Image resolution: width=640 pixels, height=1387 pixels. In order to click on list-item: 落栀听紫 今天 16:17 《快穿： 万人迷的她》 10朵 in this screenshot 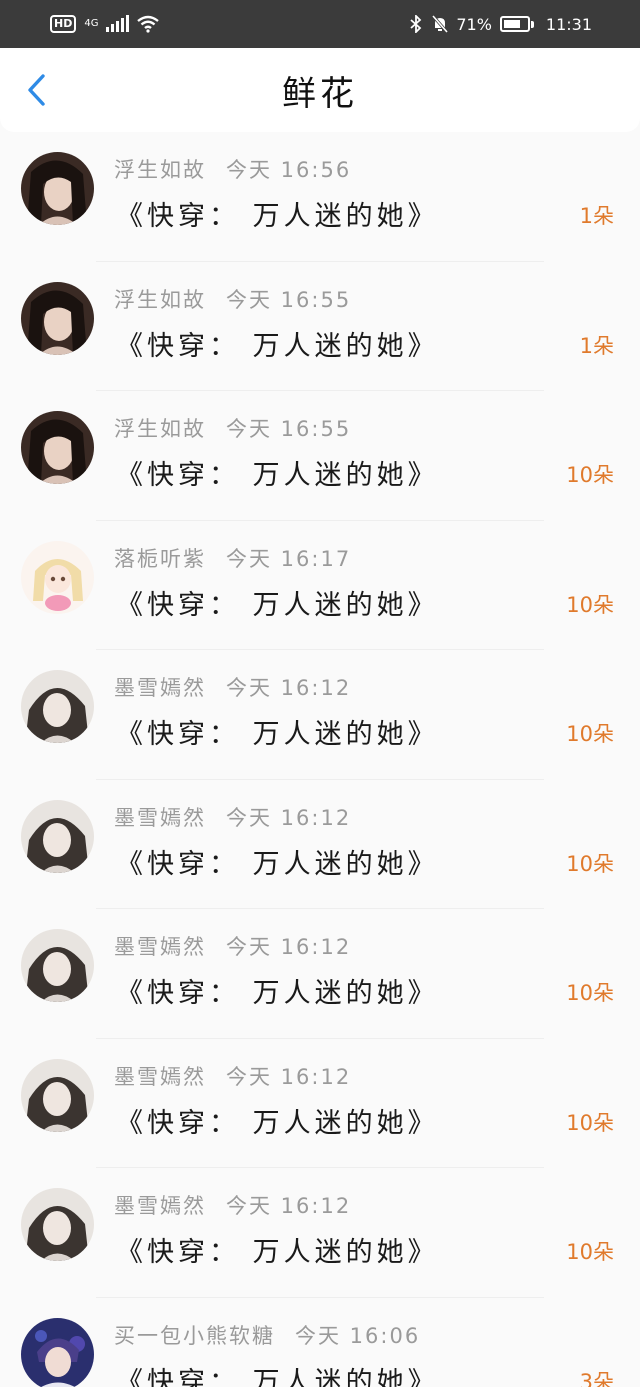, I will do `click(320, 585)`.